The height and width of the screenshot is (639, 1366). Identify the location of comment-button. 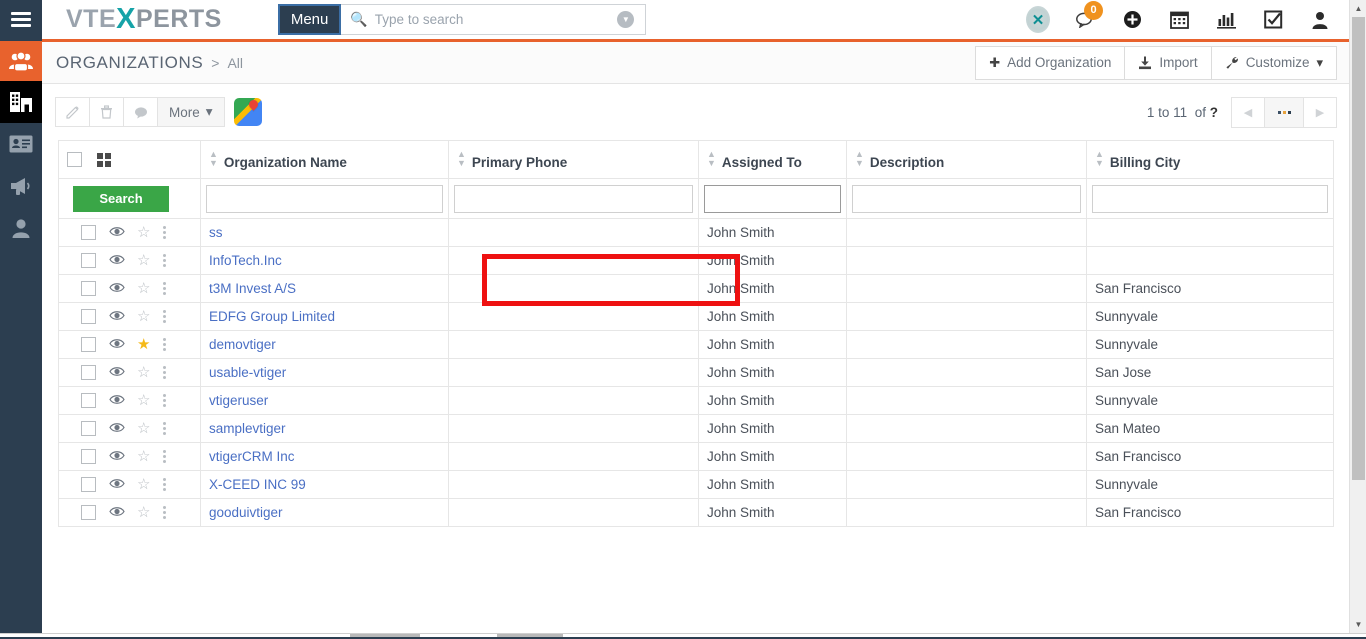
(140, 112).